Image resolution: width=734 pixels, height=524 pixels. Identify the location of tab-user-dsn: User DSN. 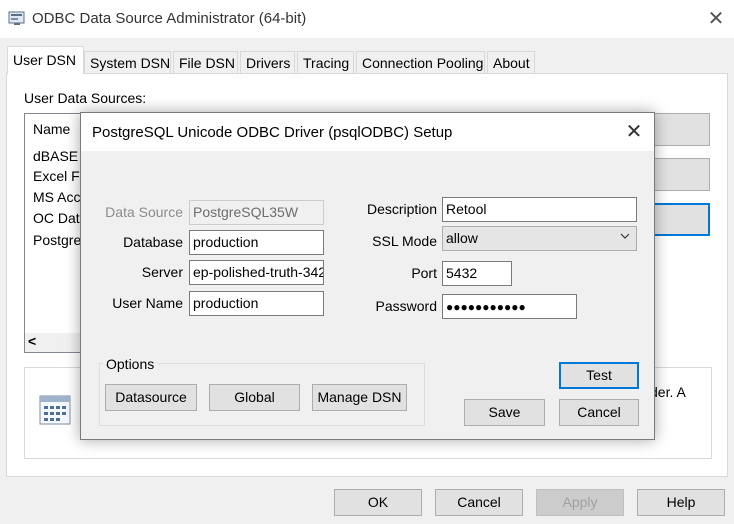
(45, 60).